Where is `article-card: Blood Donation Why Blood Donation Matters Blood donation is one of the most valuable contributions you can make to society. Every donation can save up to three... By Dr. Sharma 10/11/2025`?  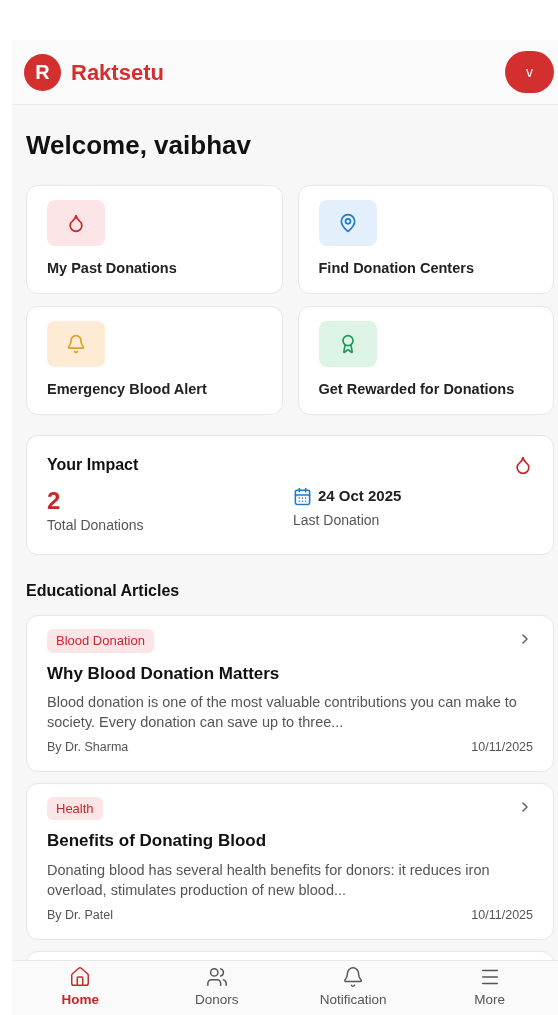 article-card: Blood Donation Why Blood Donation Matters Blood donation is one of the most valuable contributions you can make to society. Every donation can save up to three... By Dr. Sharma 10/11/2025 is located at coordinates (290, 693).